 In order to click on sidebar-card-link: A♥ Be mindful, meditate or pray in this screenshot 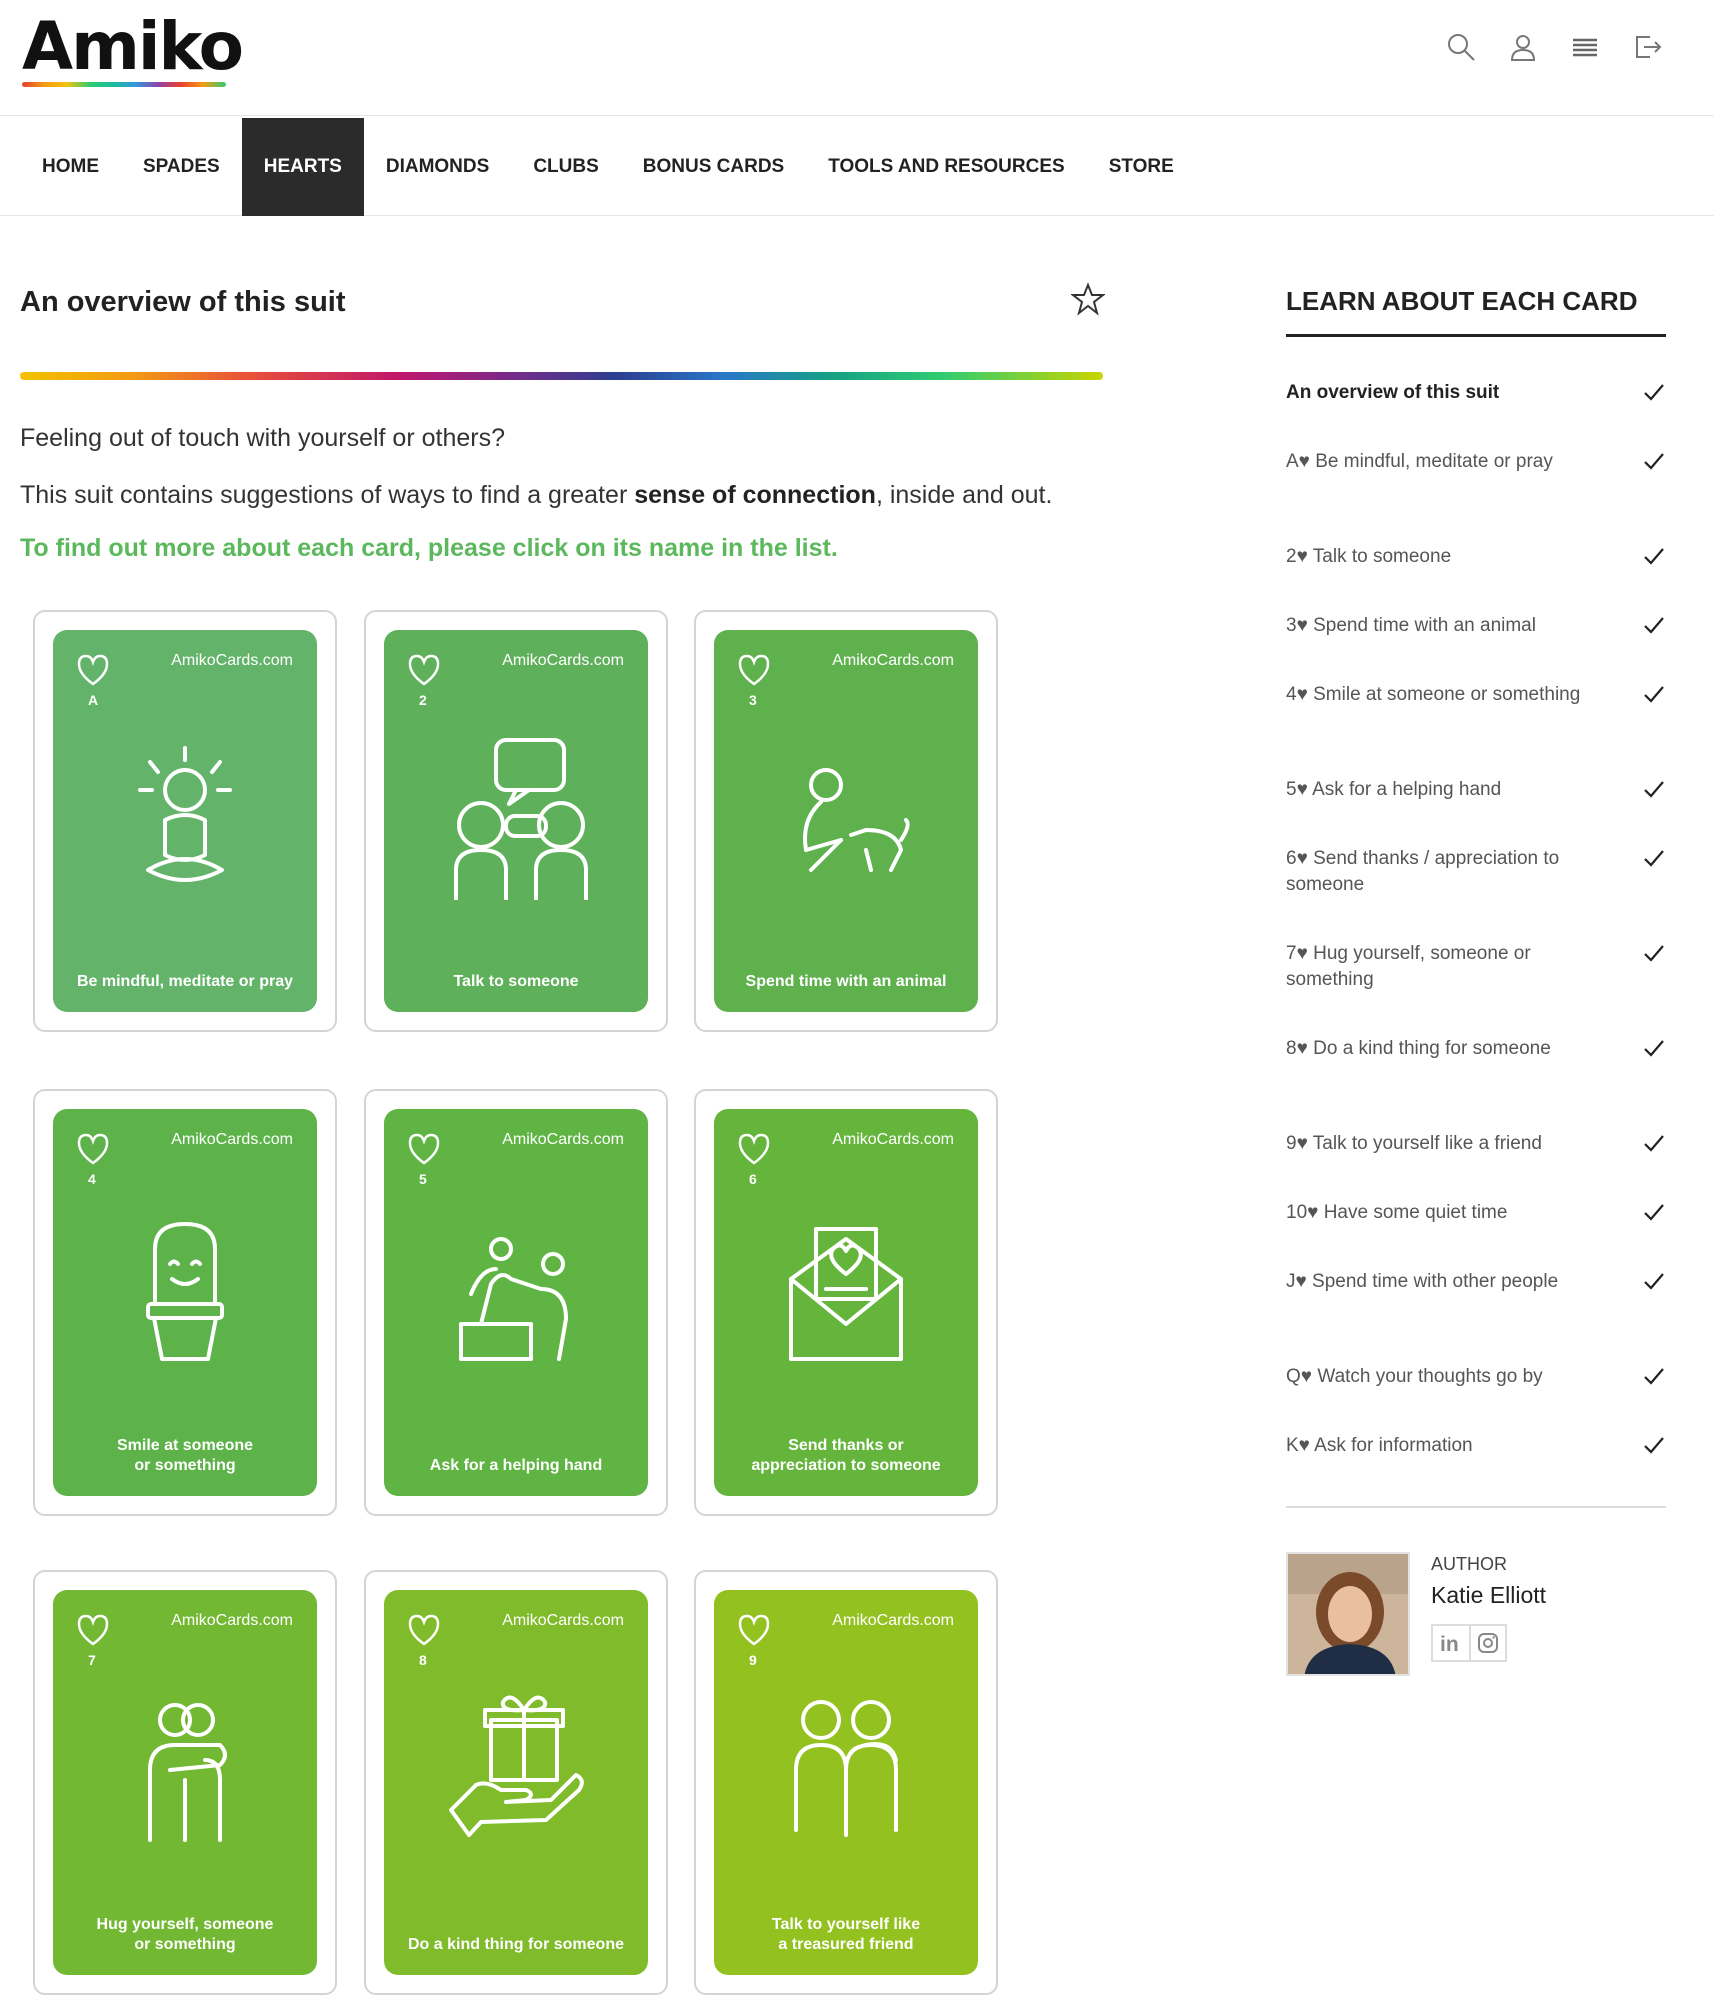, I will do `click(1476, 462)`.